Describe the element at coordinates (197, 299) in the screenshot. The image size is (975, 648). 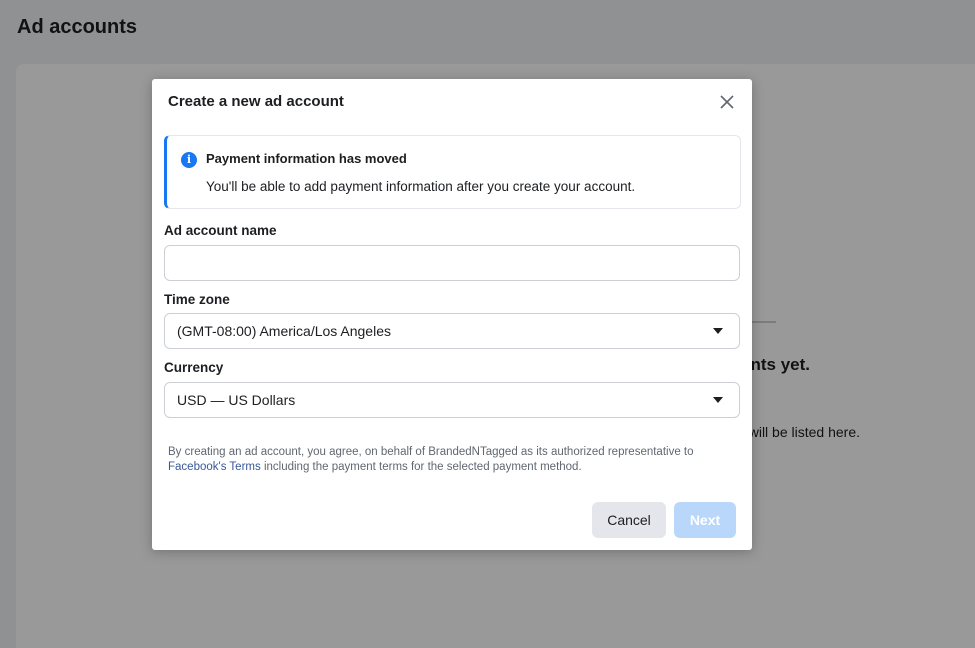
I see `time-zone-label: Time zone` at that location.